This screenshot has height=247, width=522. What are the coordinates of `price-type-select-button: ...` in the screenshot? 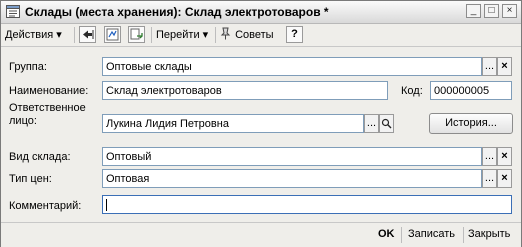 It's located at (489, 178).